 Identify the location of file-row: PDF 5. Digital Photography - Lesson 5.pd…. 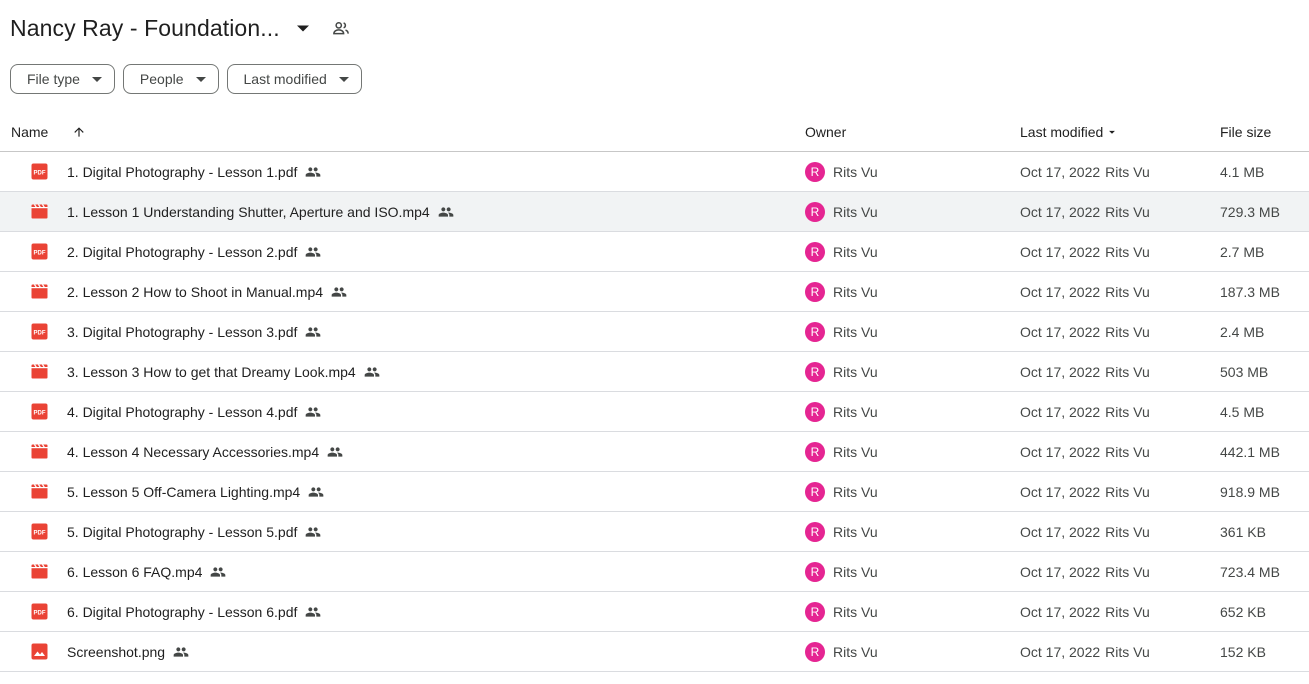
(654, 532).